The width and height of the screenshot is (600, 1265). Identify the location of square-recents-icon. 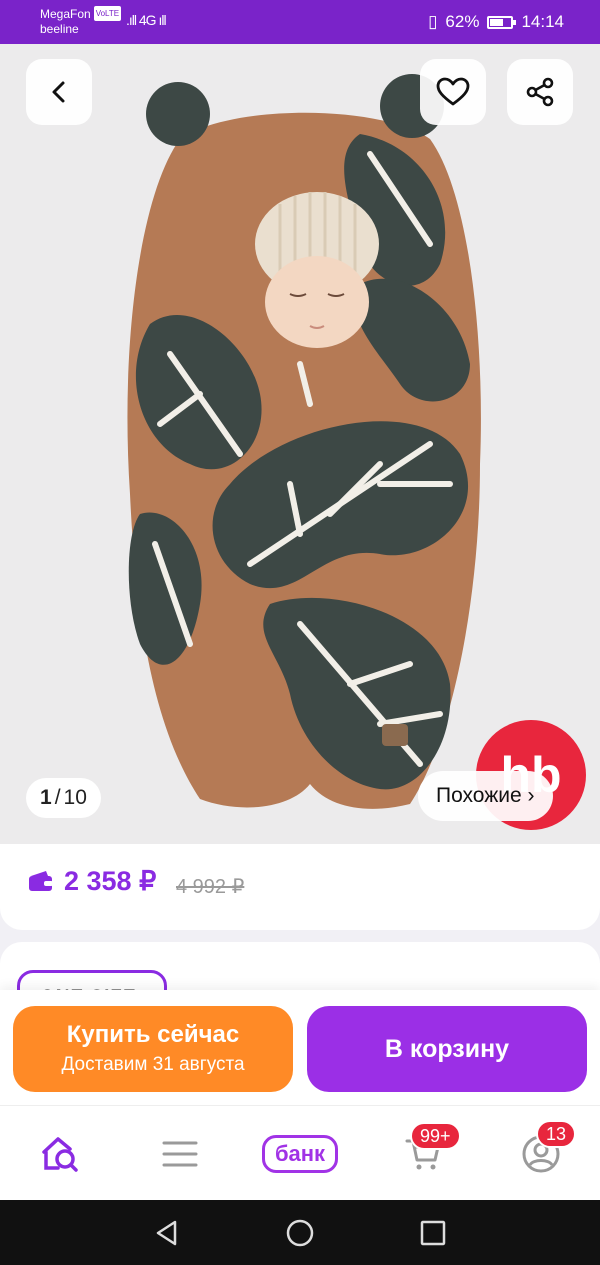
(433, 1233).